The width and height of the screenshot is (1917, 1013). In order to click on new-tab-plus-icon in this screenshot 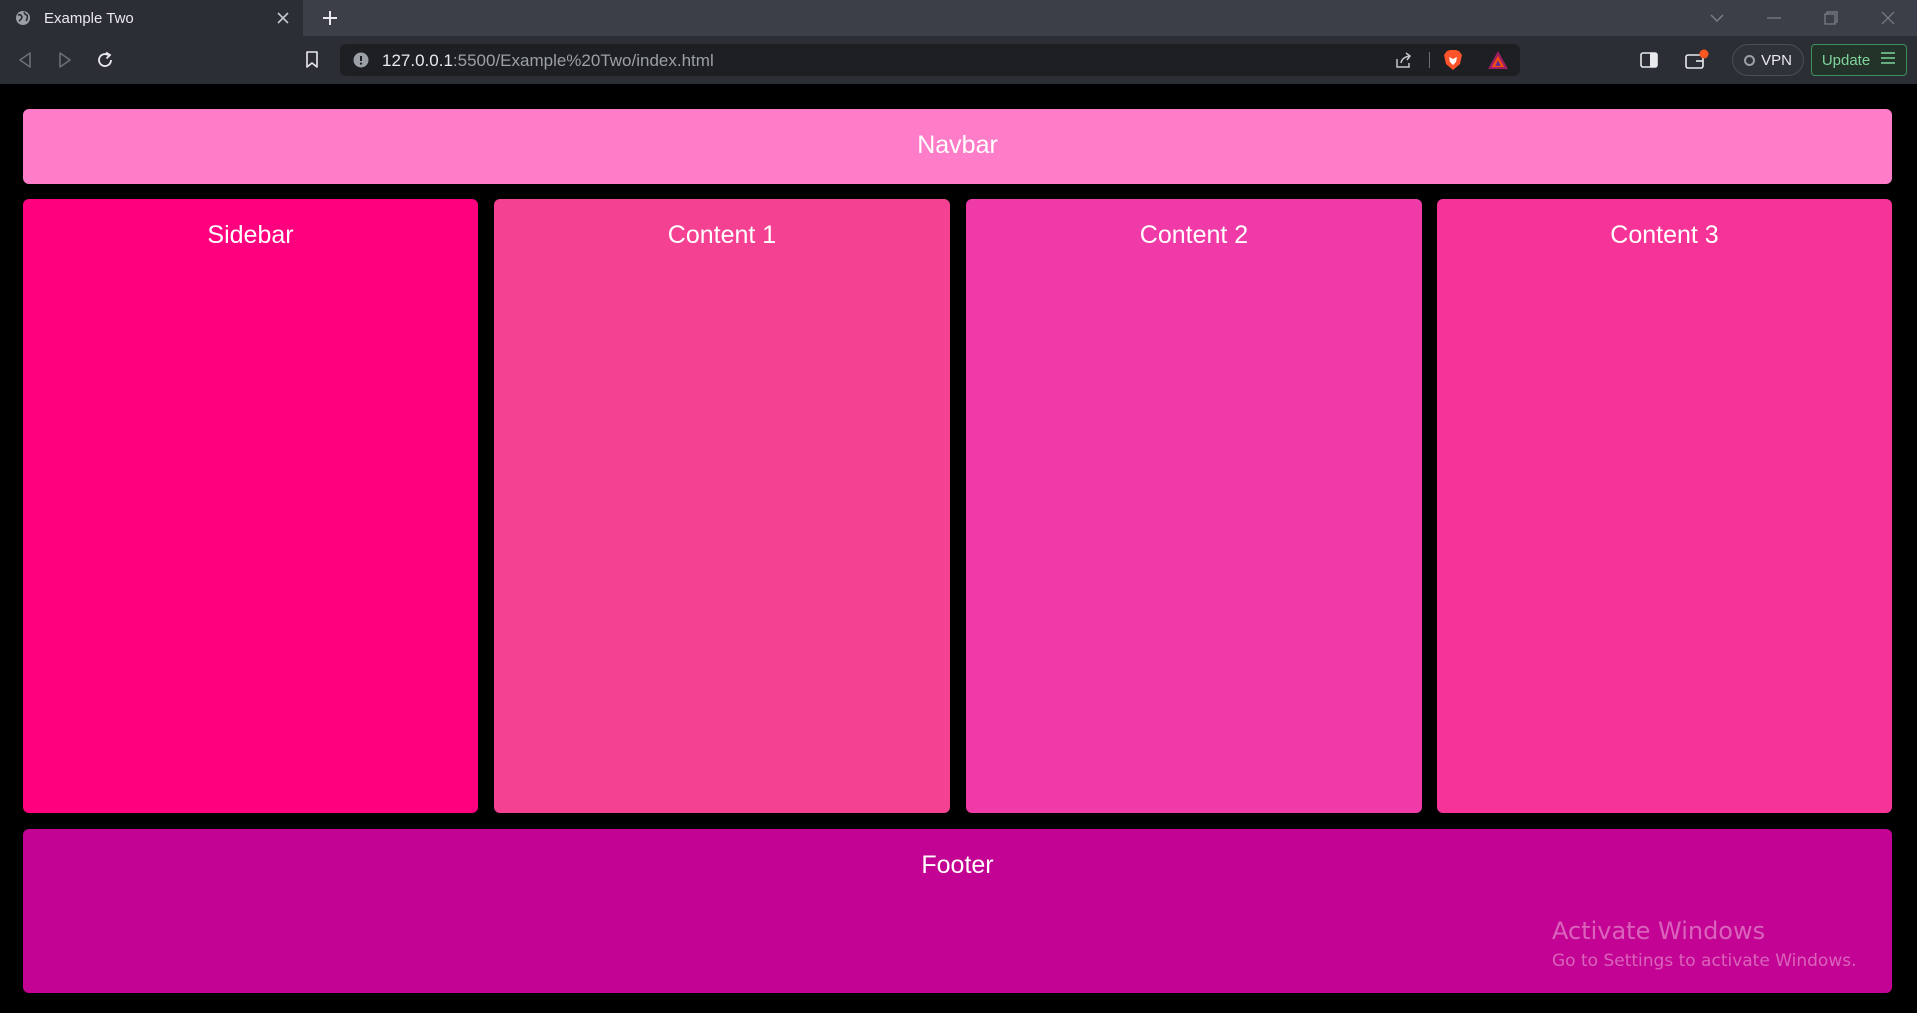, I will do `click(330, 18)`.